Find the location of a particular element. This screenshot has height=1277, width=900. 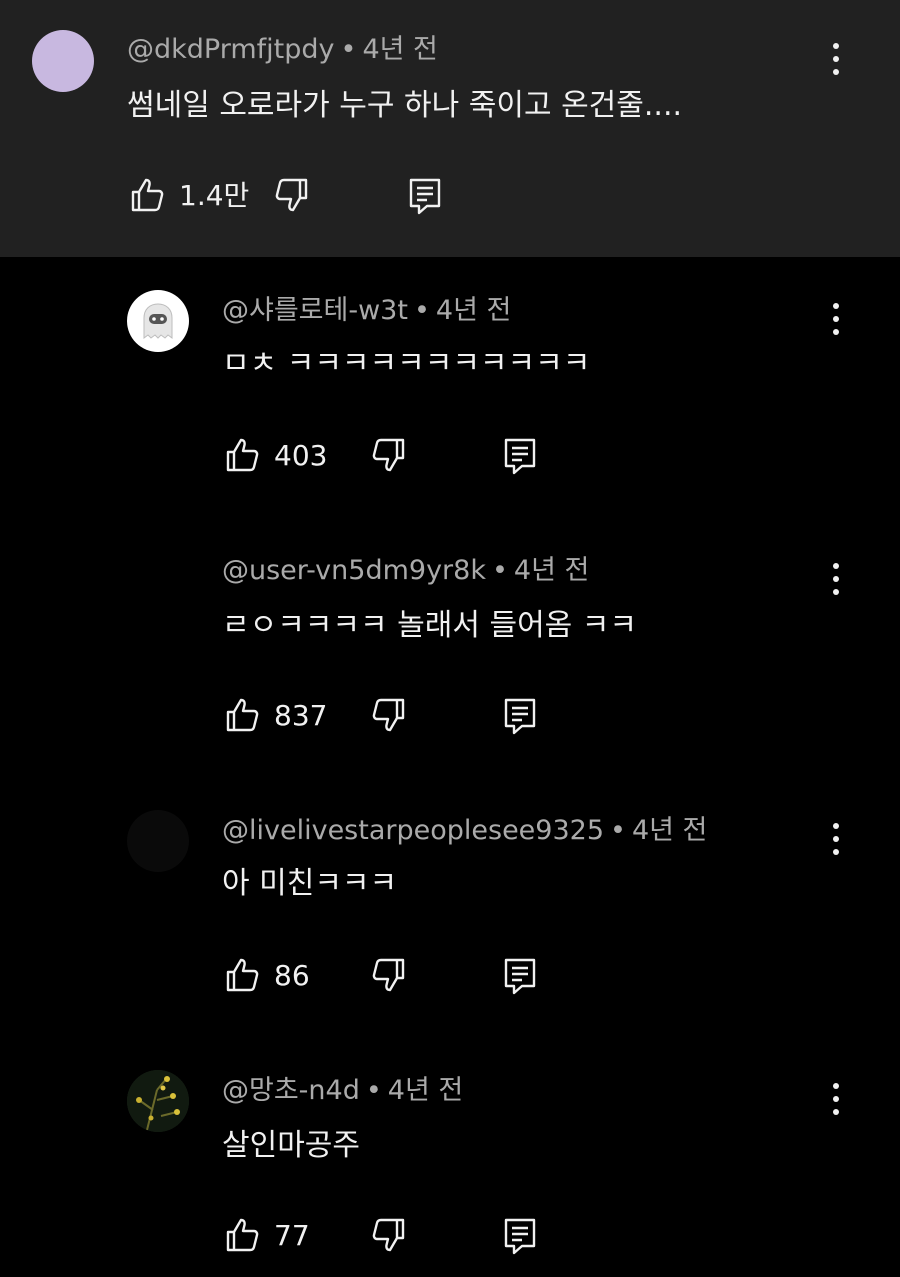

like-count: 86 is located at coordinates (292, 975).